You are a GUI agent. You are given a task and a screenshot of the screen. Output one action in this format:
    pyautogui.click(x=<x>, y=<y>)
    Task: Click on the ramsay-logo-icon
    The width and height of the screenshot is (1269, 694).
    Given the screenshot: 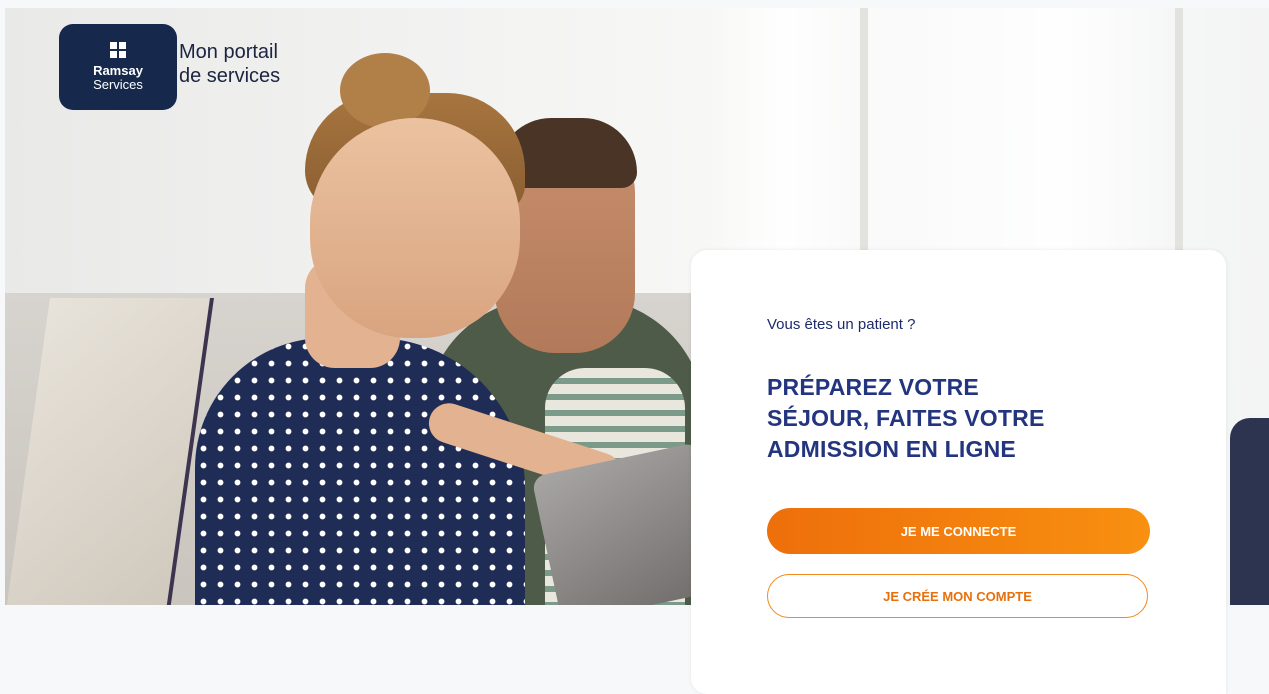 What is the action you would take?
    pyautogui.click(x=118, y=50)
    